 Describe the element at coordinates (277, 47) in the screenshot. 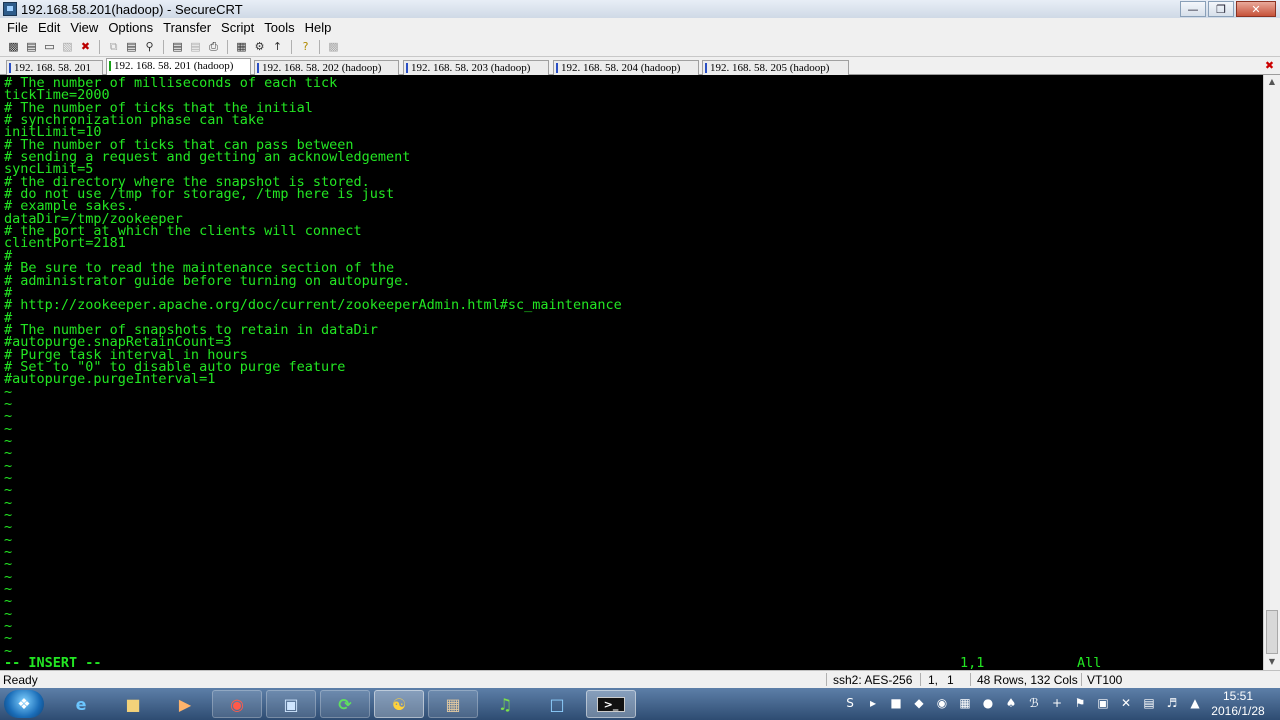

I see `keymap-icon: ↑` at that location.